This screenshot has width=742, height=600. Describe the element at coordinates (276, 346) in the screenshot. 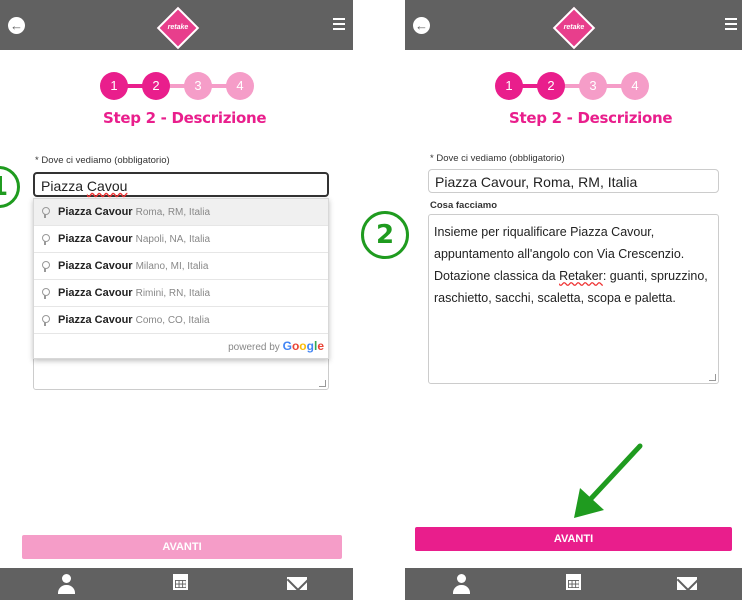

I see `powered-by-google: powered by Google` at that location.